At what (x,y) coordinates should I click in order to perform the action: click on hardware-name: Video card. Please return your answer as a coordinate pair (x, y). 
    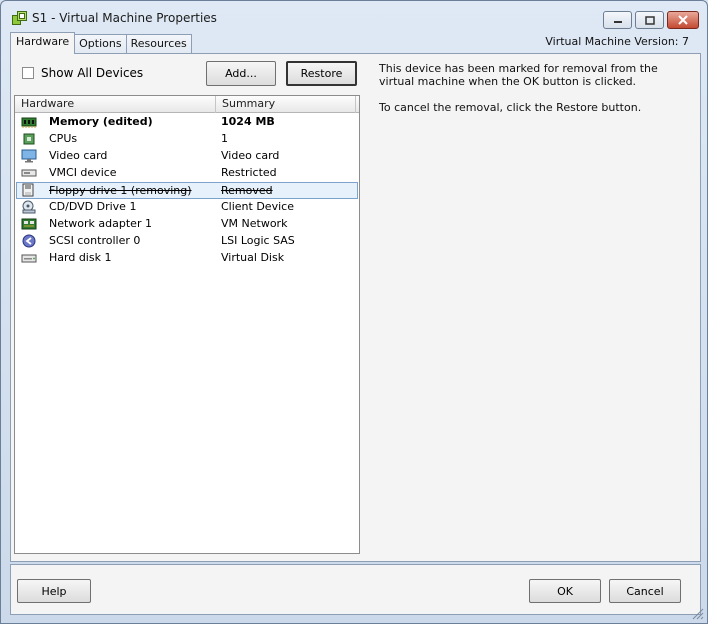
    Looking at the image, I should click on (78, 155).